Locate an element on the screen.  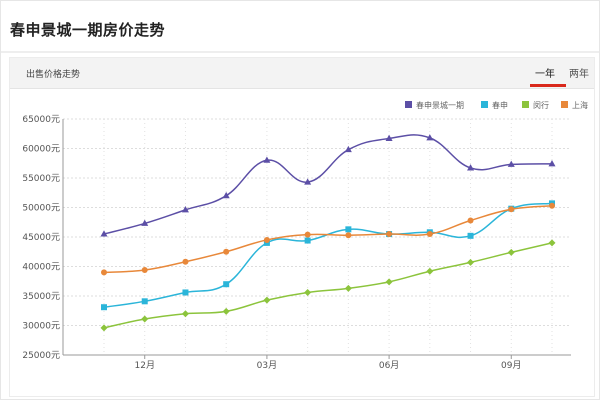
x-tick-label: 06月 is located at coordinates (389, 365).